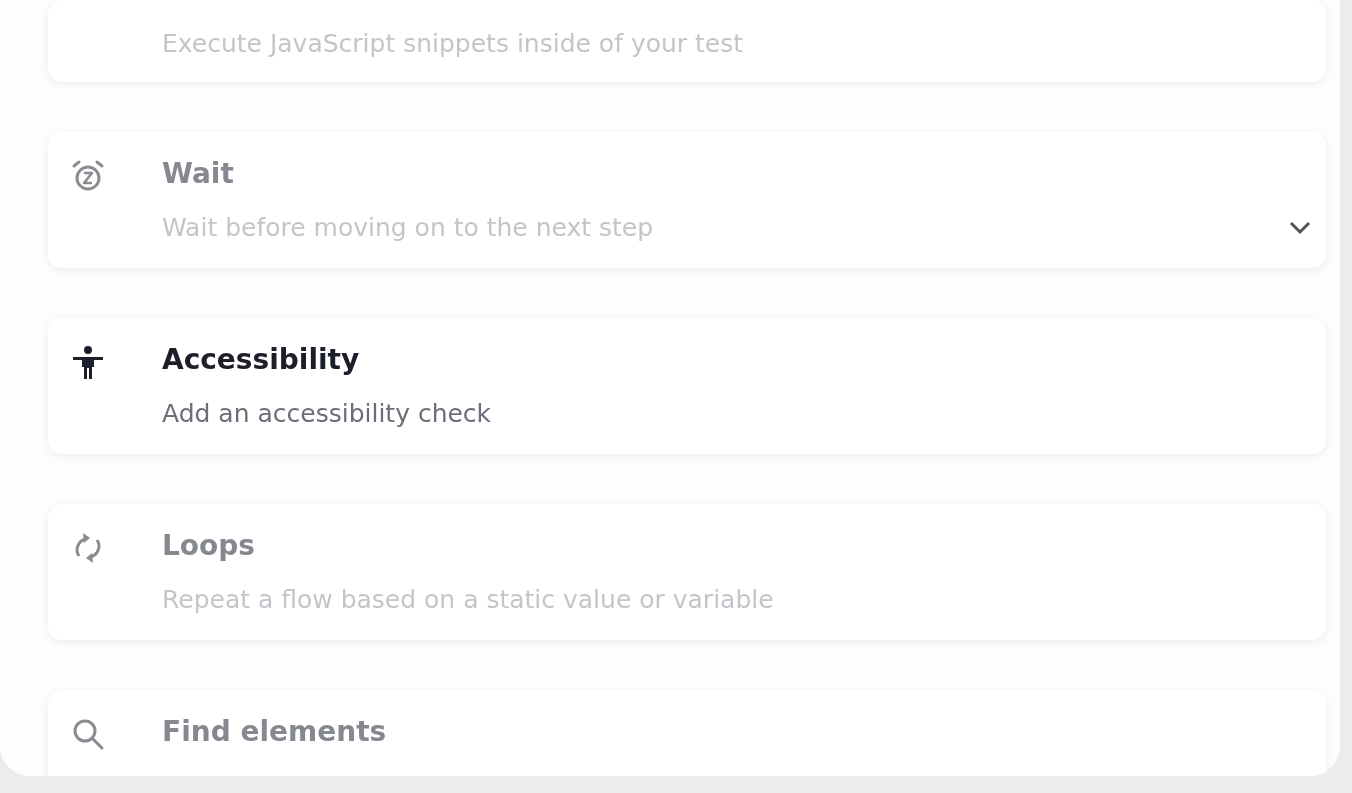 The width and height of the screenshot is (1352, 793). I want to click on step-card: Find elements, so click(687, 733).